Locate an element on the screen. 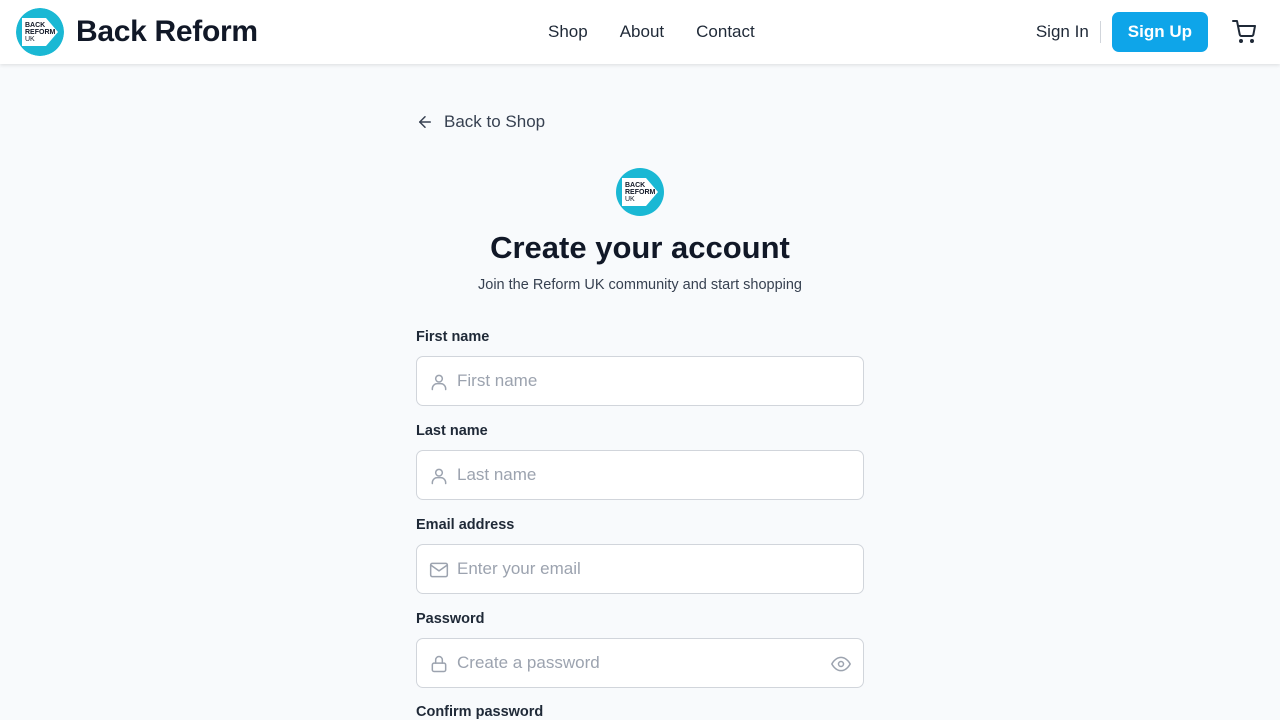 This screenshot has height=720, width=1280. back-to-shop-link: Back to Shop is located at coordinates (480, 122).